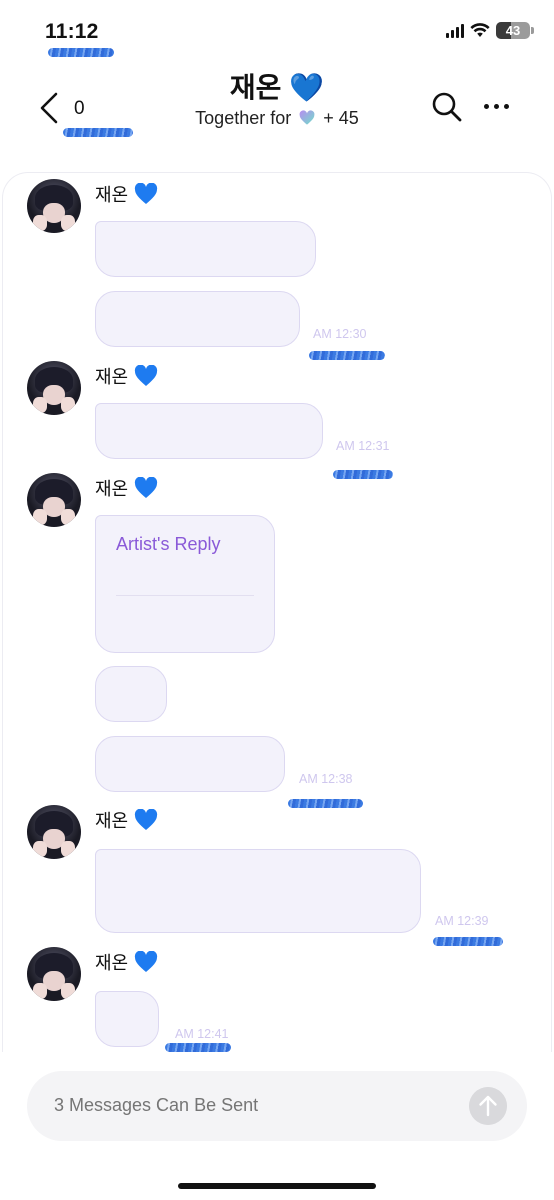  I want to click on message-timestamp: AM 12:38, so click(326, 779).